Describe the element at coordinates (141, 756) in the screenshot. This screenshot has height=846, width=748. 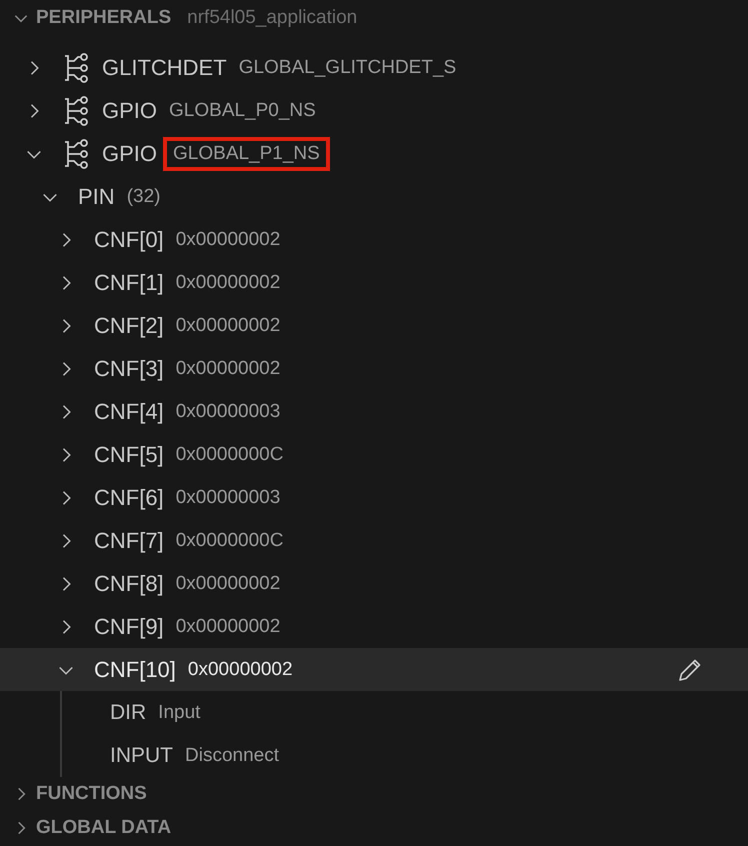
I see `tree-item-label: INPUT` at that location.